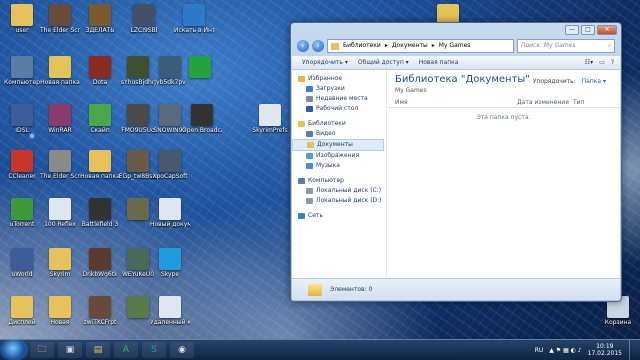 This screenshot has width=640, height=360. I want to click on column-type: Тип, so click(579, 102).